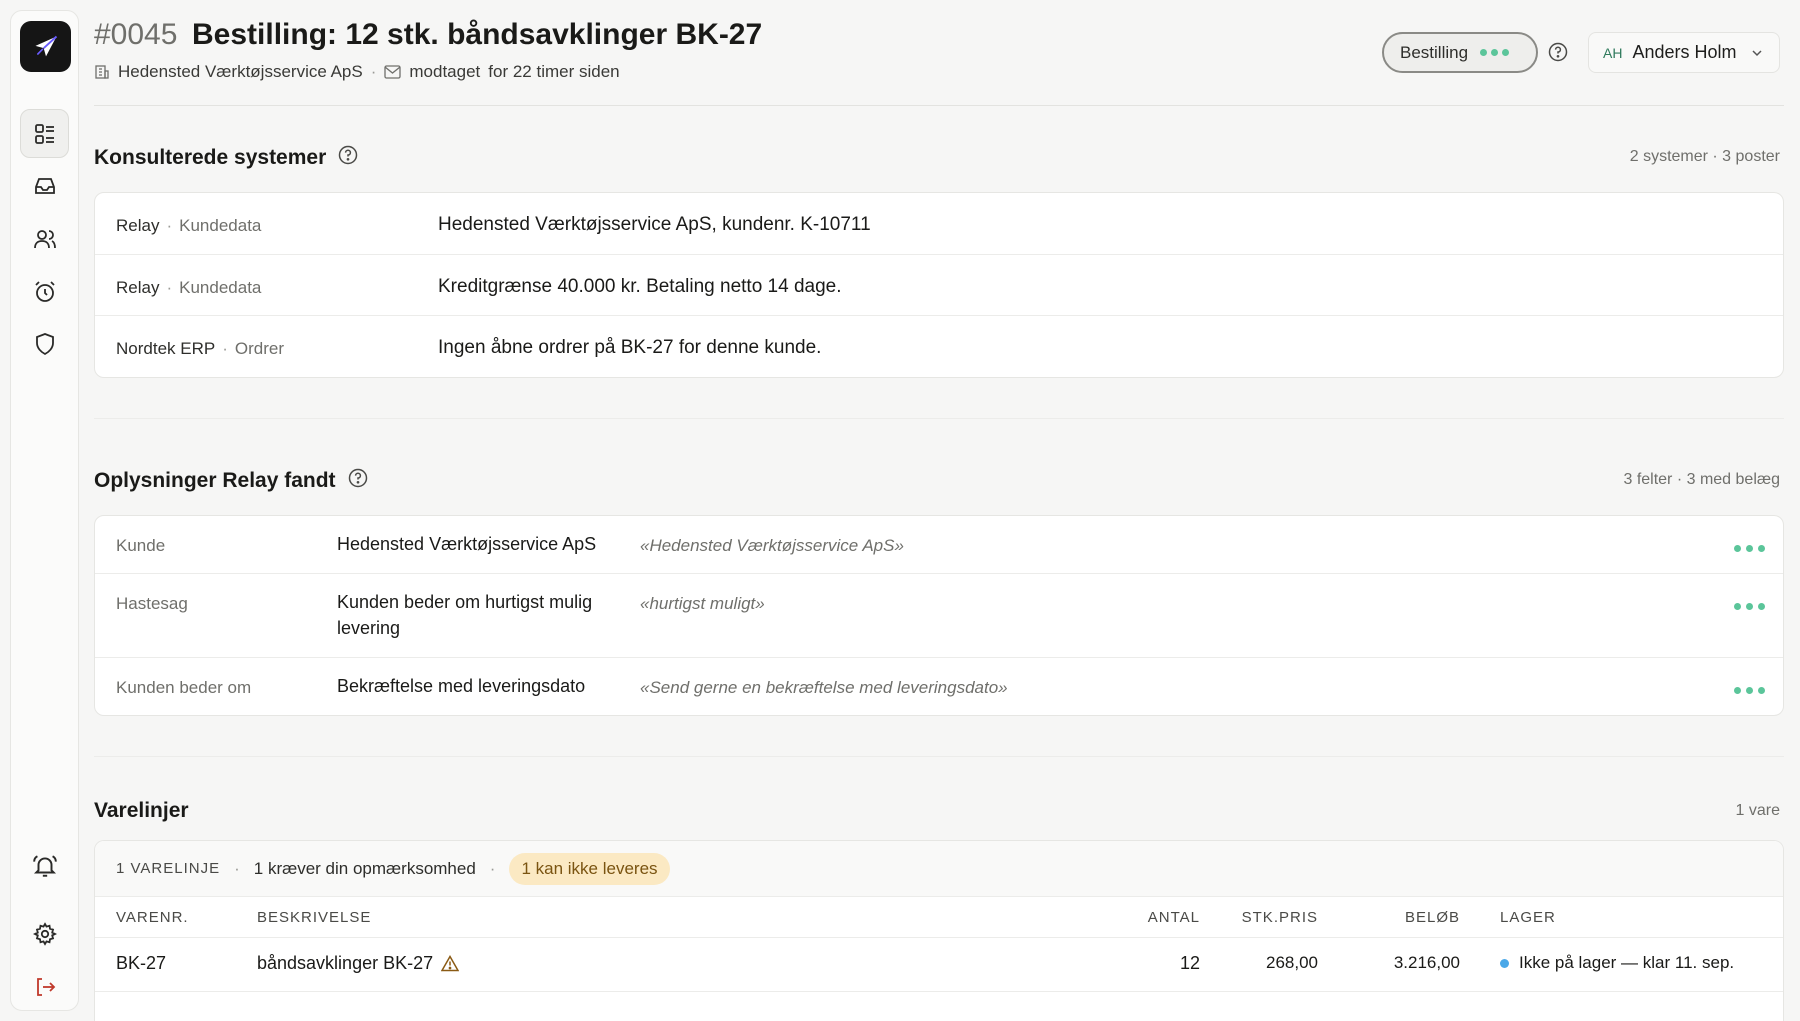 The height and width of the screenshot is (1021, 1800). What do you see at coordinates (450, 963) in the screenshot?
I see `warning-icon` at bounding box center [450, 963].